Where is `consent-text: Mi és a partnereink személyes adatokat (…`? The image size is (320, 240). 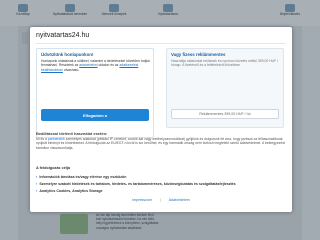 consent-text: Mi és a partnereink személyes adatokat (… is located at coordinates (161, 143).